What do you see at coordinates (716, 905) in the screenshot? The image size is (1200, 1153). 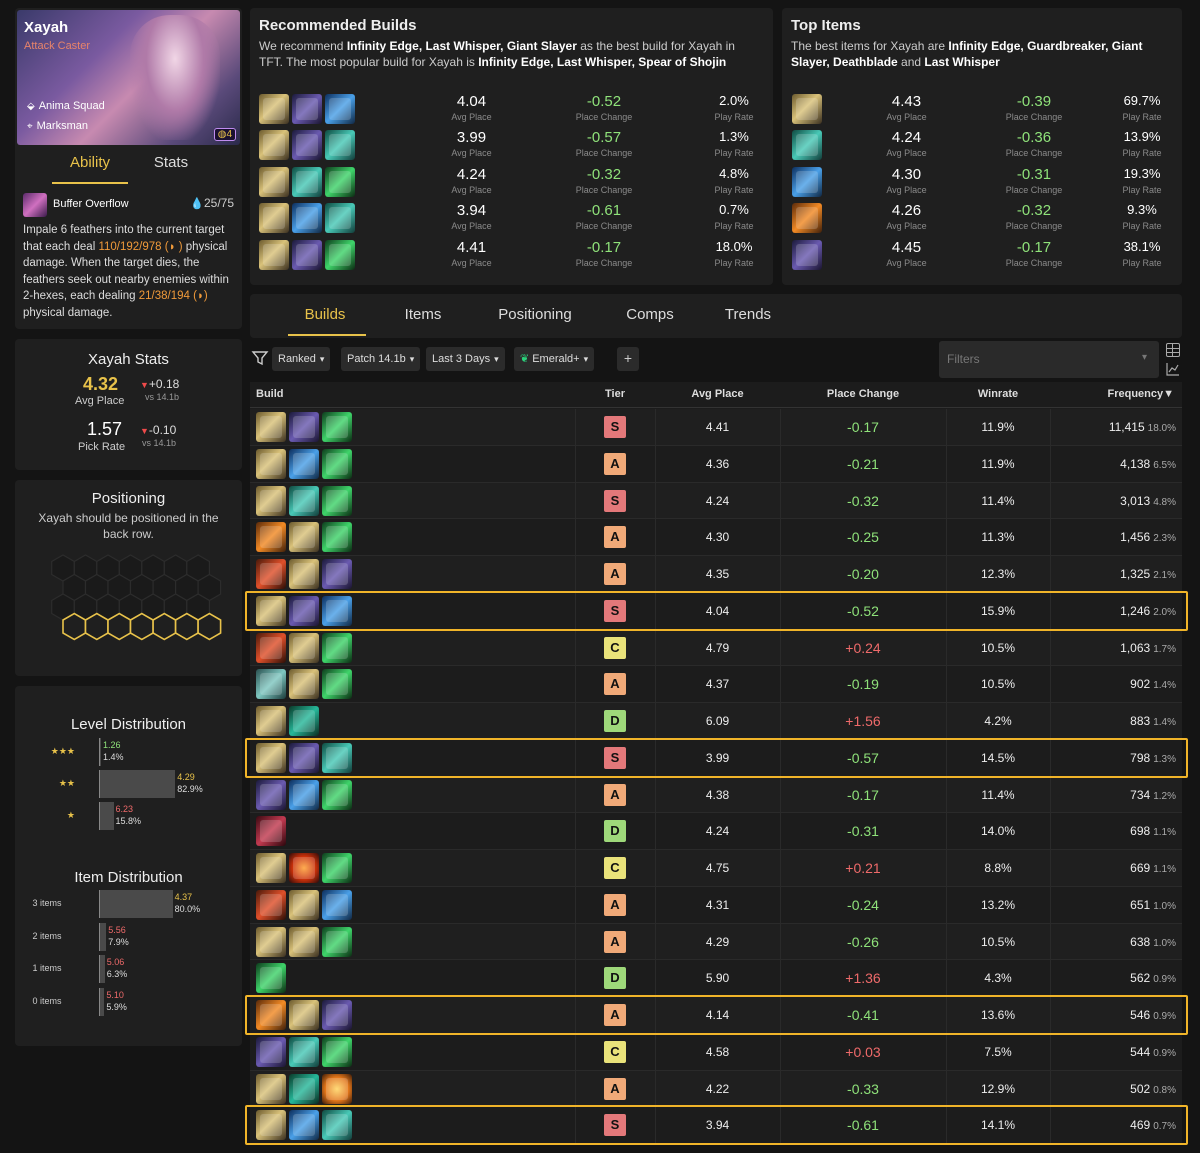 I see `table-row: A 4.31 -0.24 13.2% 651 1.0%` at bounding box center [716, 905].